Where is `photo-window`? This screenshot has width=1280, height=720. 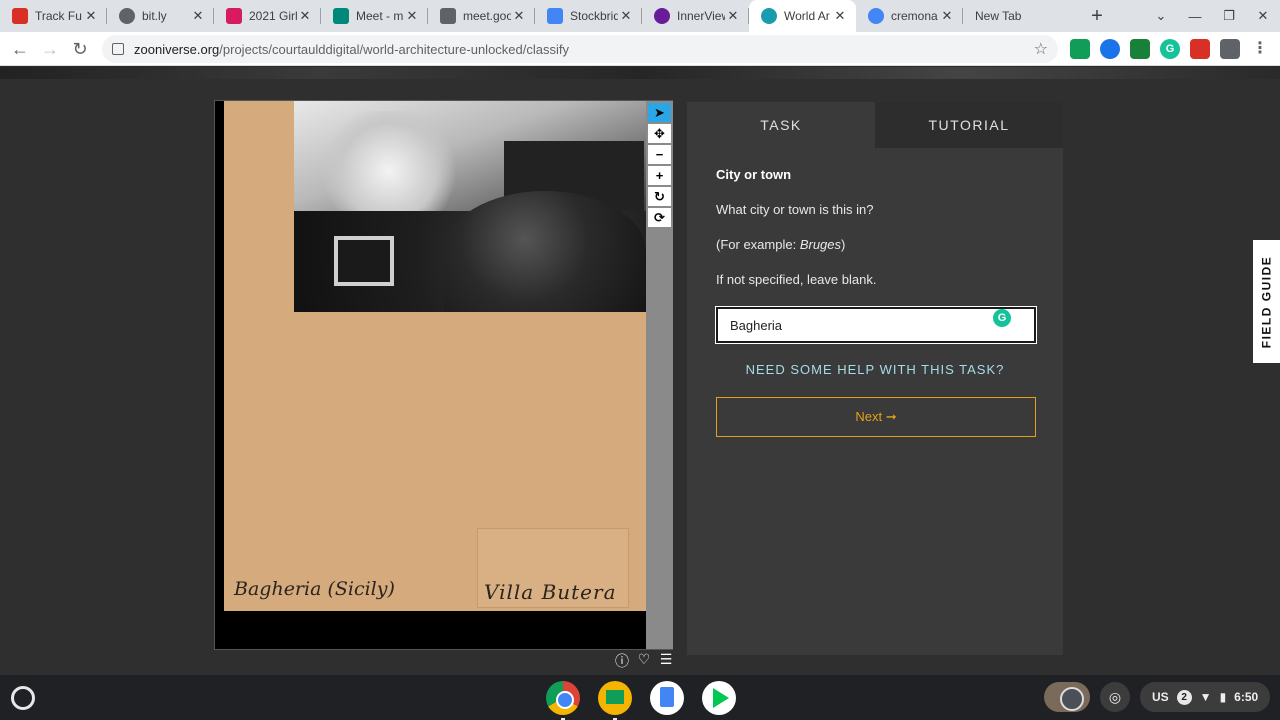 photo-window is located at coordinates (364, 261).